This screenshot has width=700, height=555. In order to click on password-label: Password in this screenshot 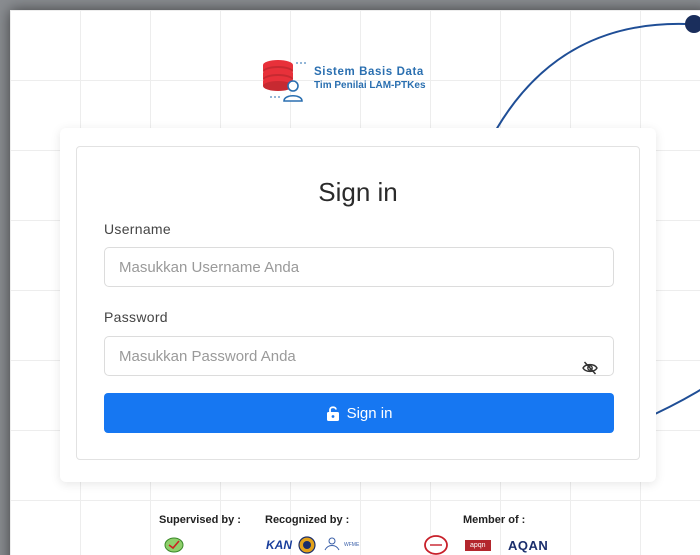, I will do `click(136, 317)`.